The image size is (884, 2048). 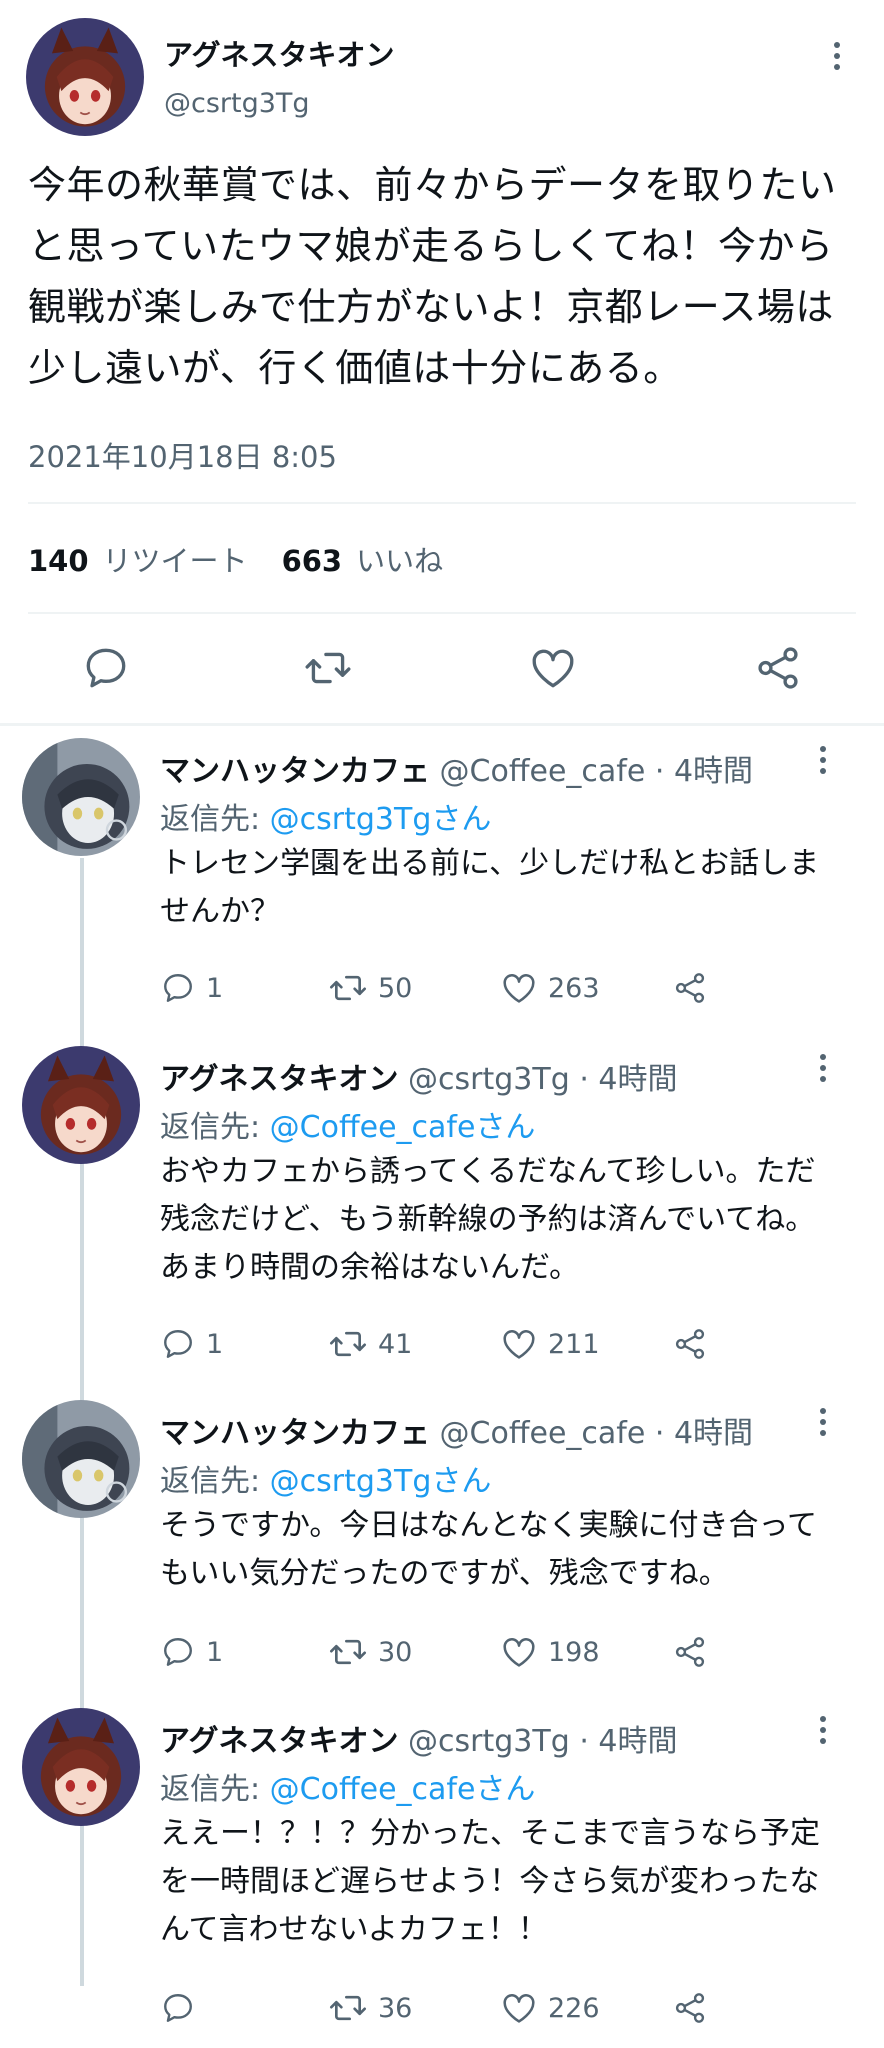 I want to click on like-count: 211, so click(x=574, y=1344).